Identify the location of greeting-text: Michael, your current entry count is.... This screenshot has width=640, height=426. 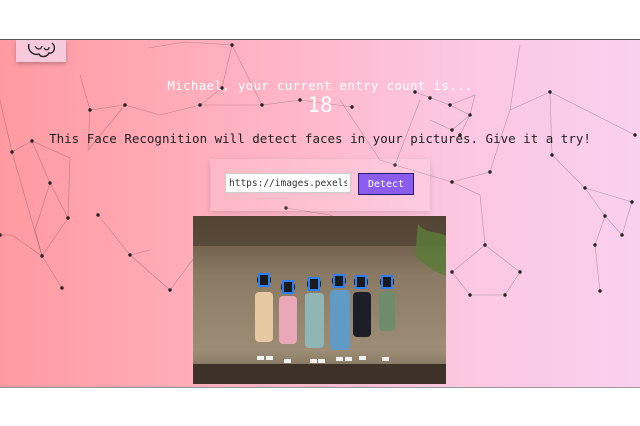
(320, 85).